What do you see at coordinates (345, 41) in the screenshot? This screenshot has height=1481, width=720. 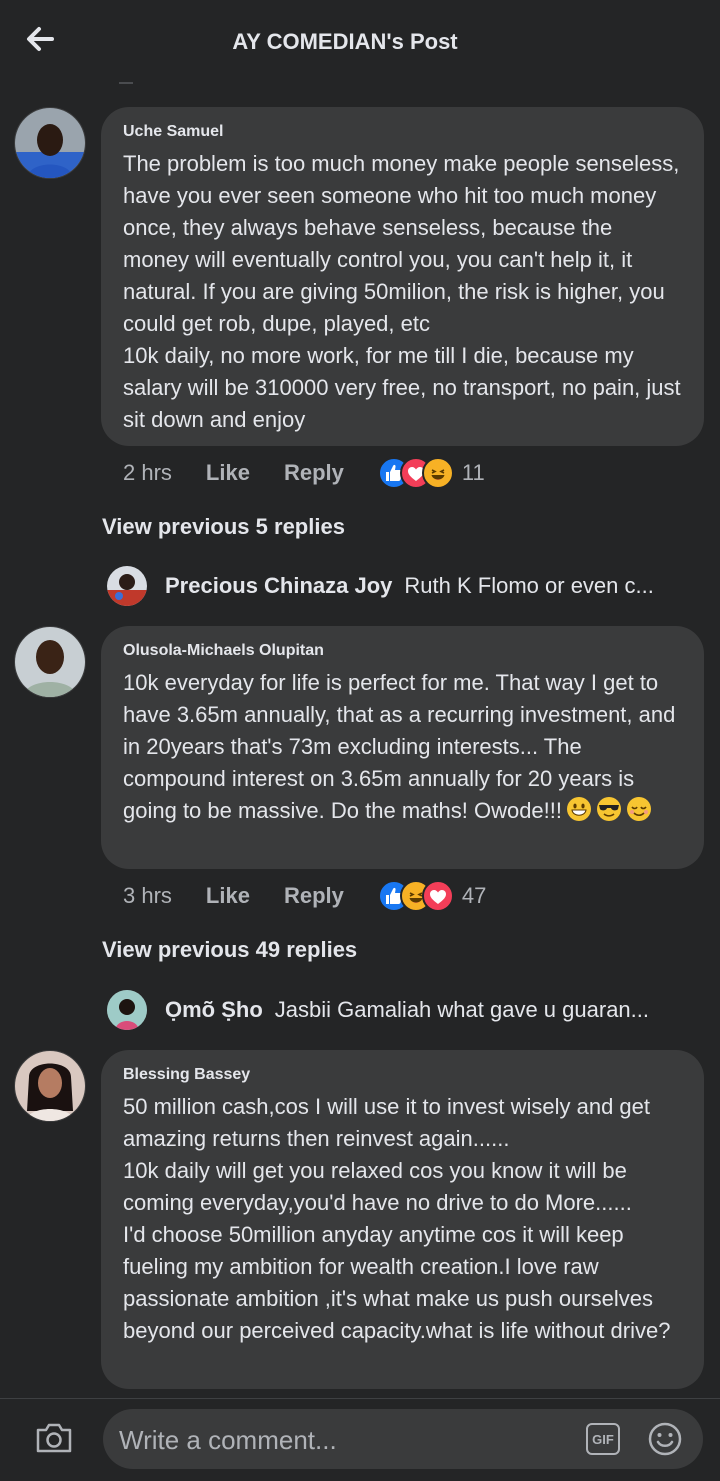 I see `page-title: AY COMEDIAN's Post` at bounding box center [345, 41].